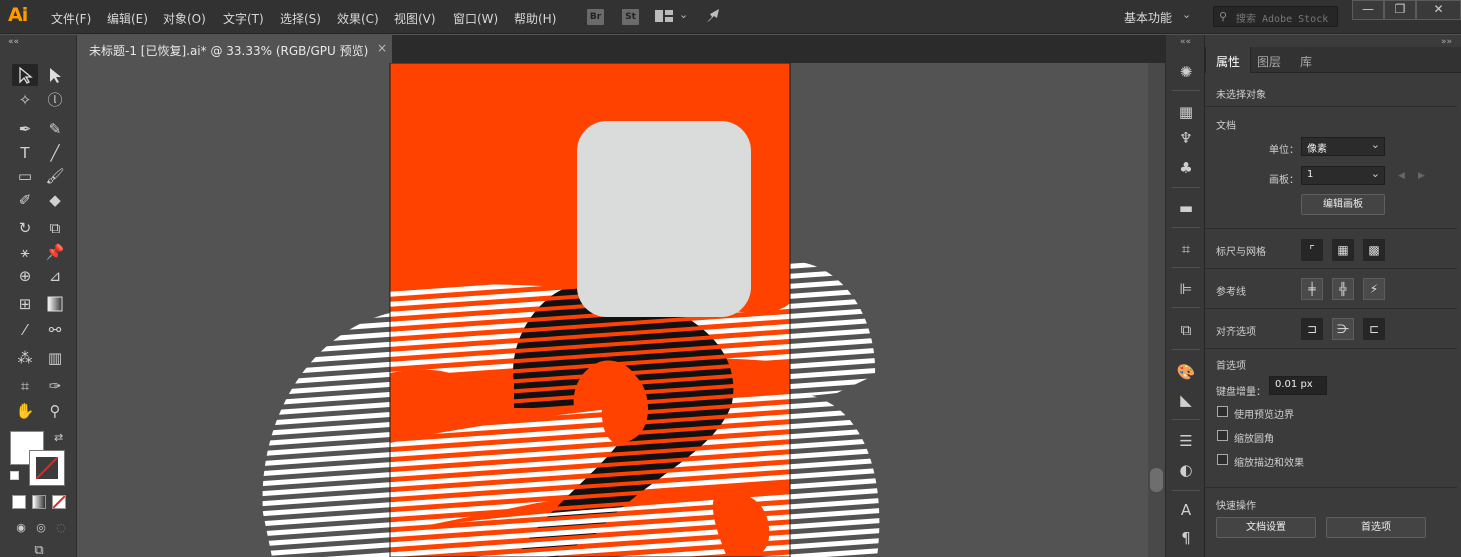  I want to click on appearance-panel-icon: 🎨, so click(1186, 372).